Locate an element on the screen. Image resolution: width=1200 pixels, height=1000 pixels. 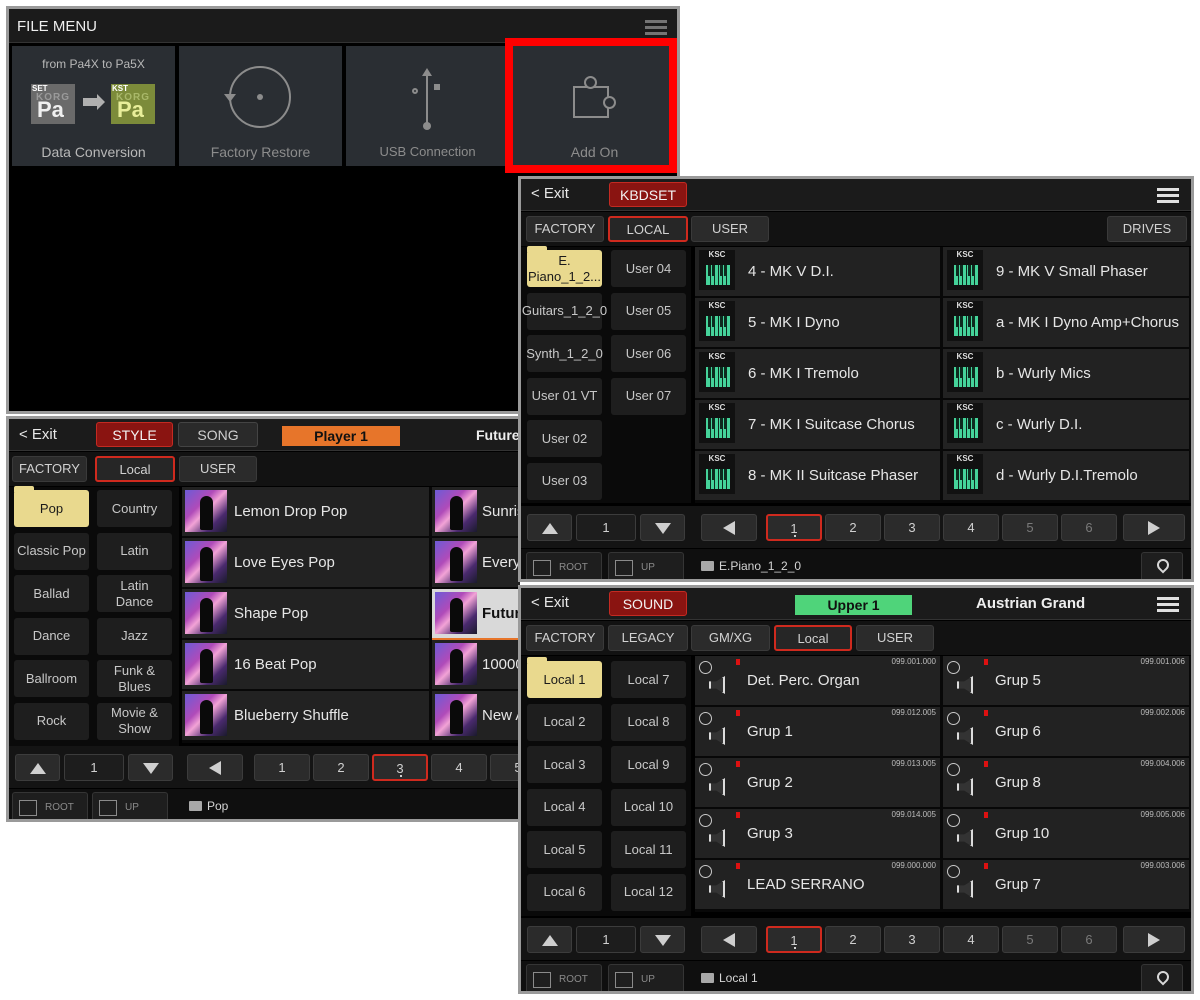
style-list-item: Blueberry Shuffle is located at coordinates (305, 715).